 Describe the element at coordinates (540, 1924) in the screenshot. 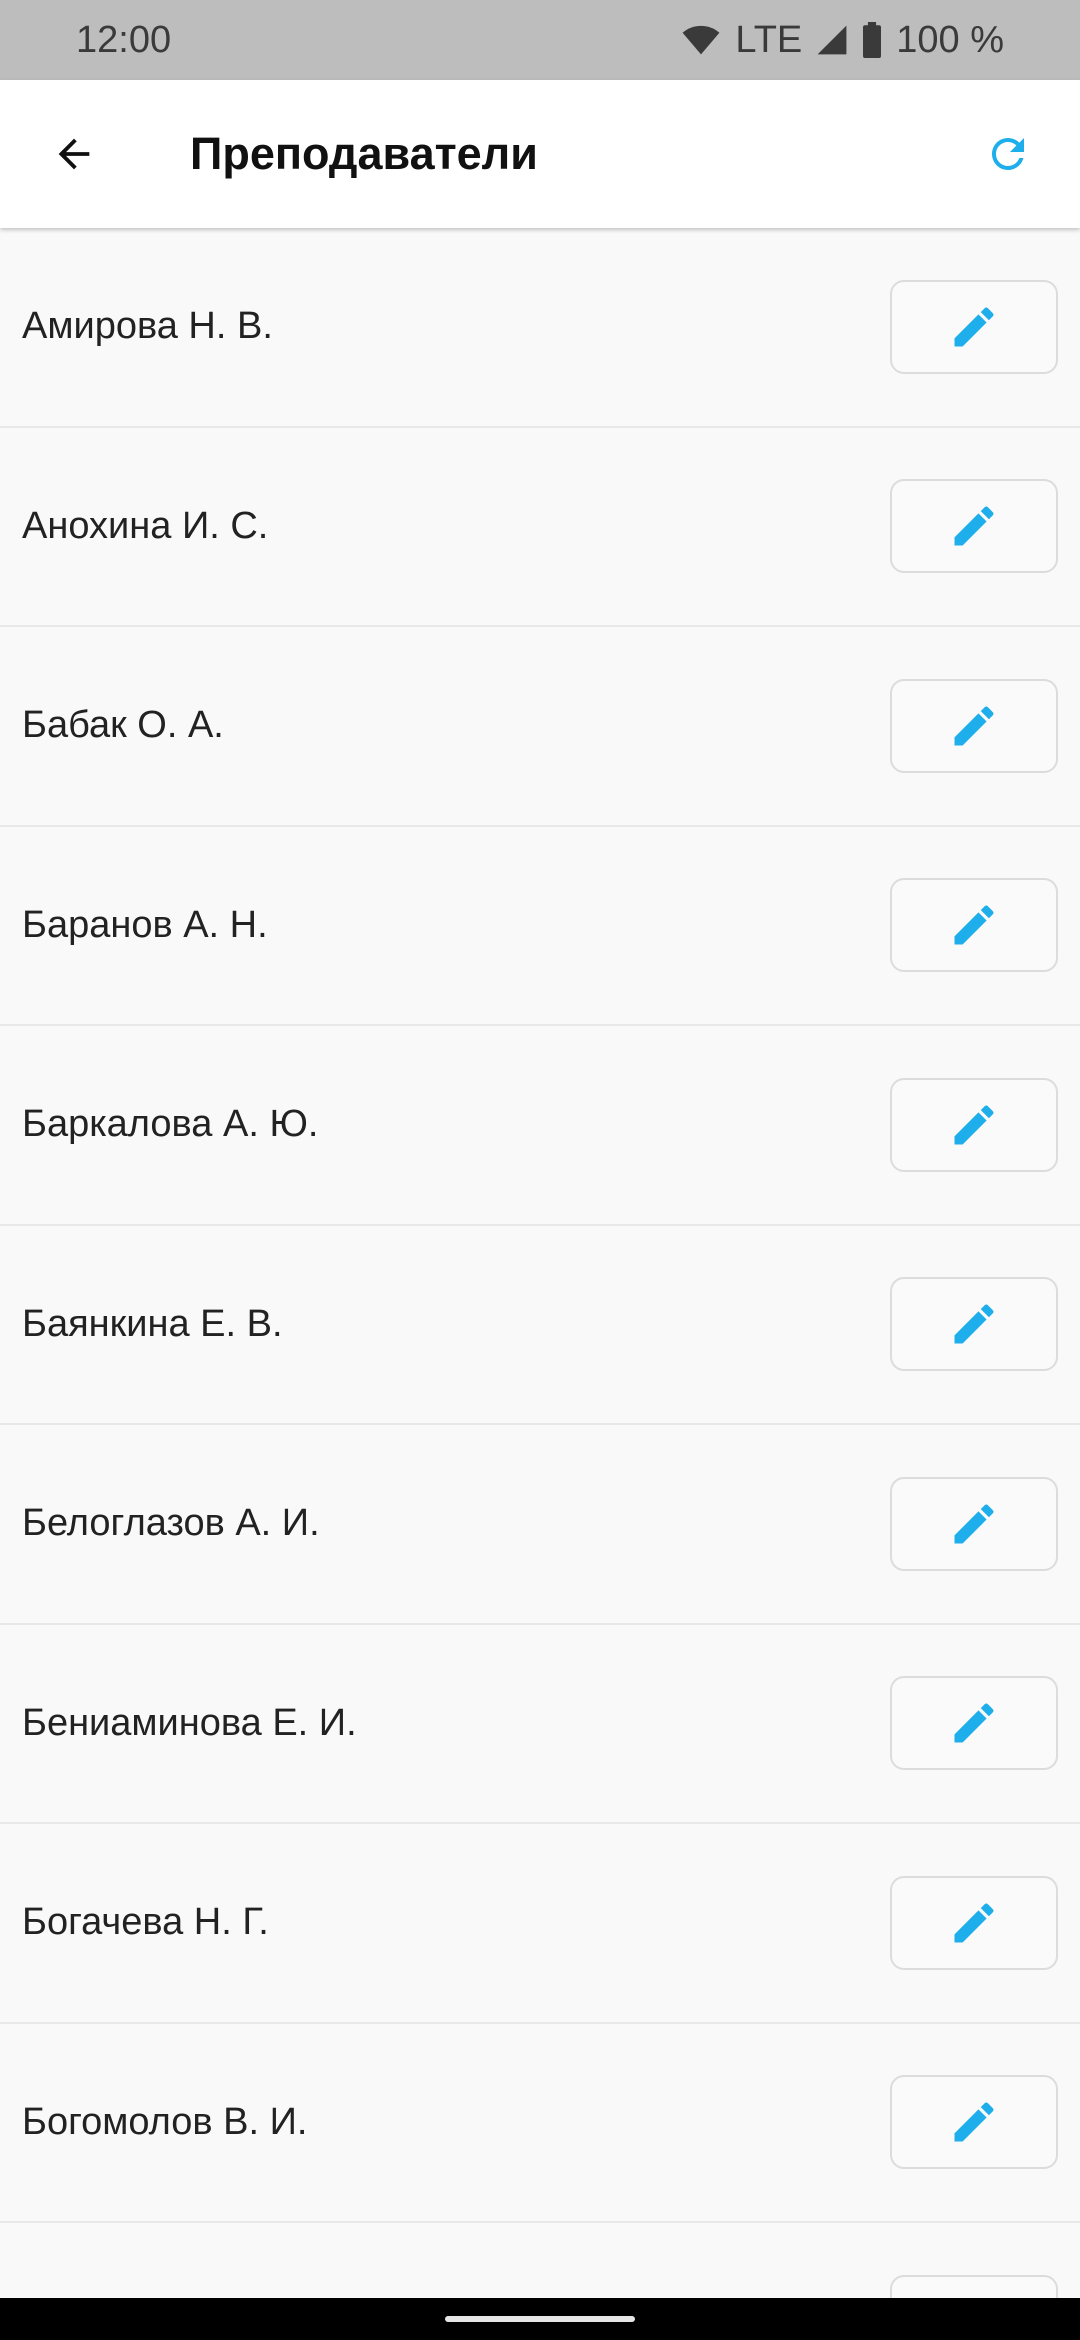

I see `list-item: Богачева Н. Г.` at that location.